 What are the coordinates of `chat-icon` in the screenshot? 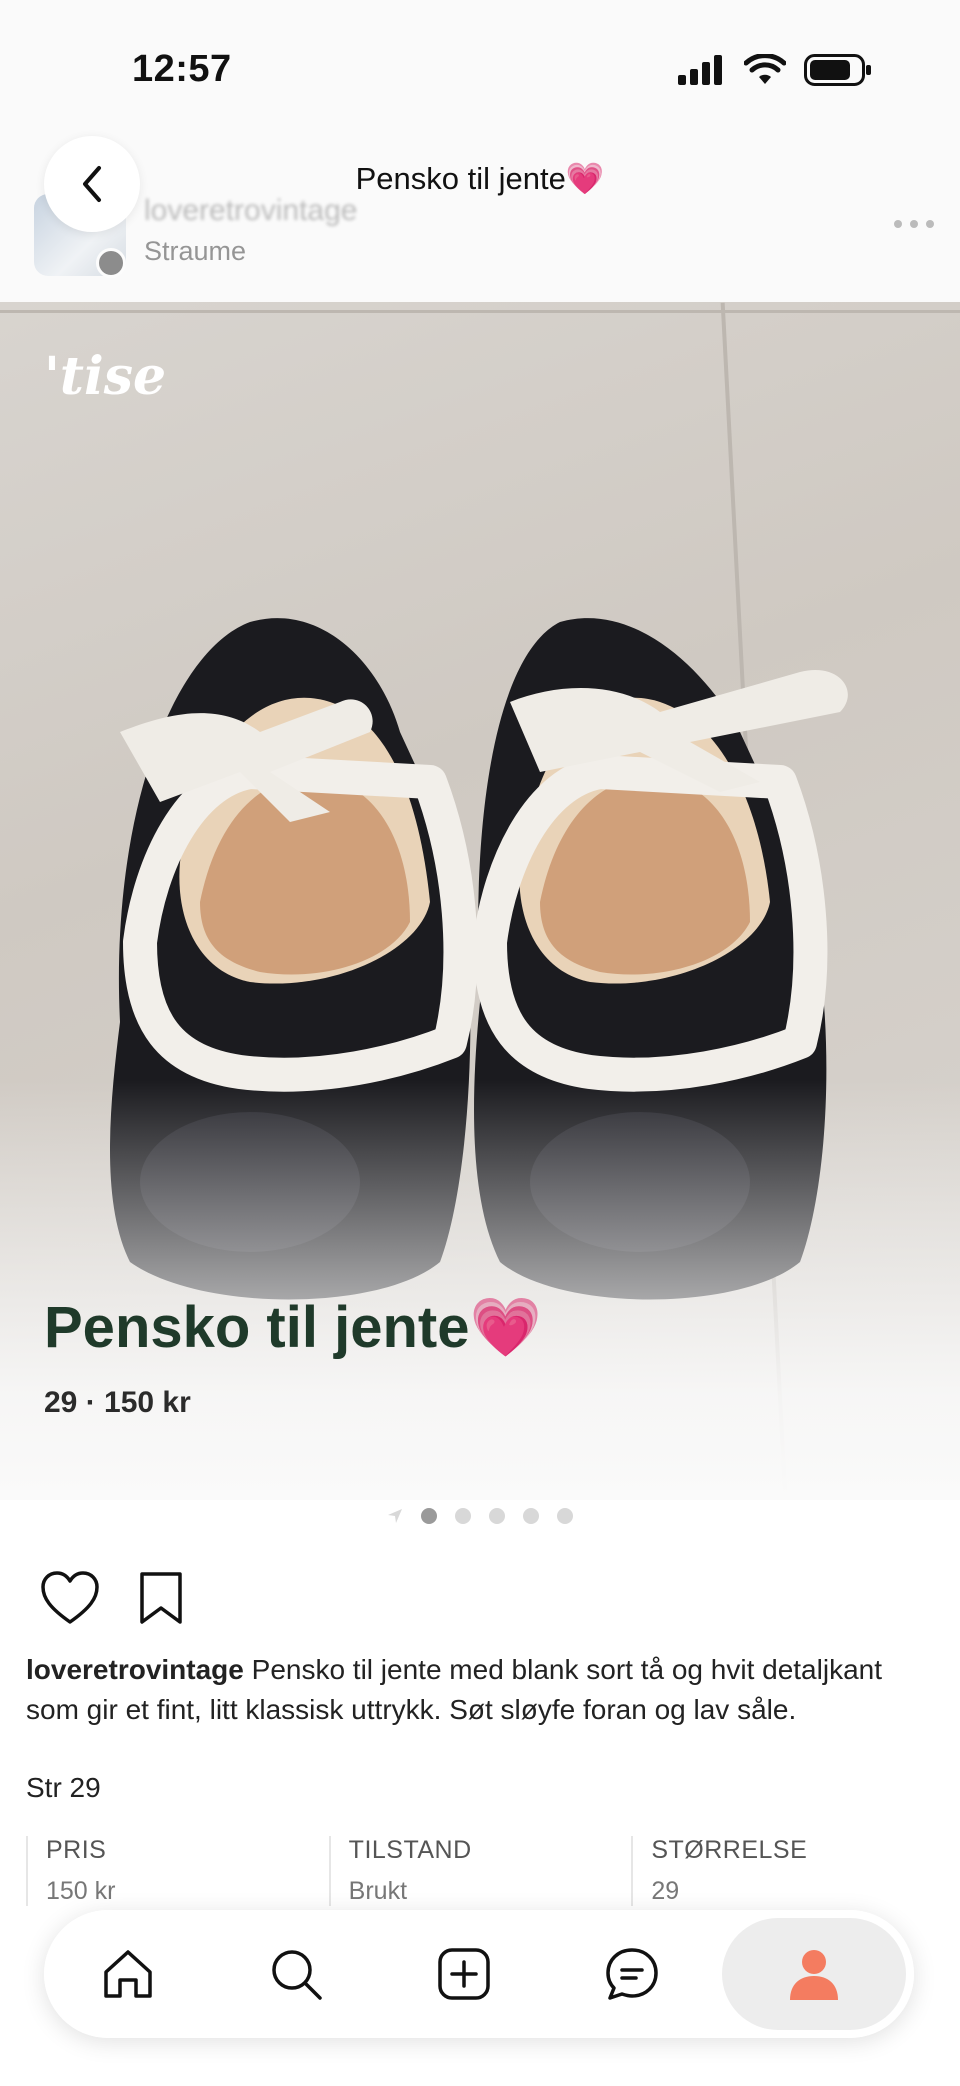 It's located at (632, 1974).